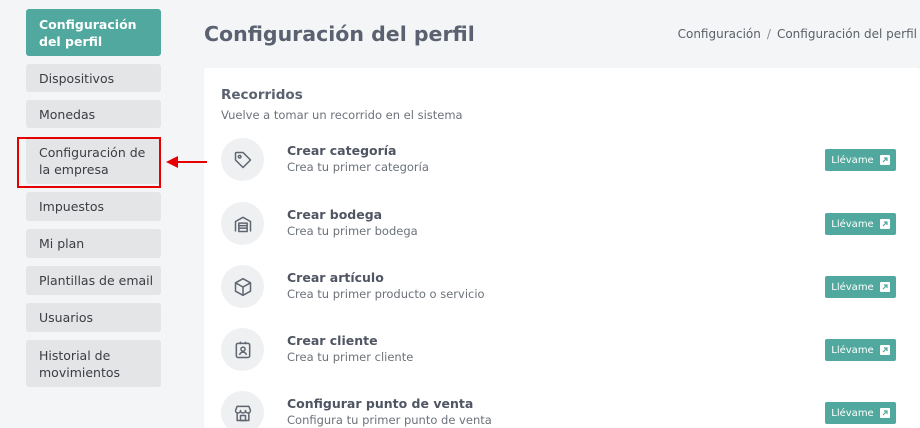  Describe the element at coordinates (242, 286) in the screenshot. I see `box-icon` at that location.